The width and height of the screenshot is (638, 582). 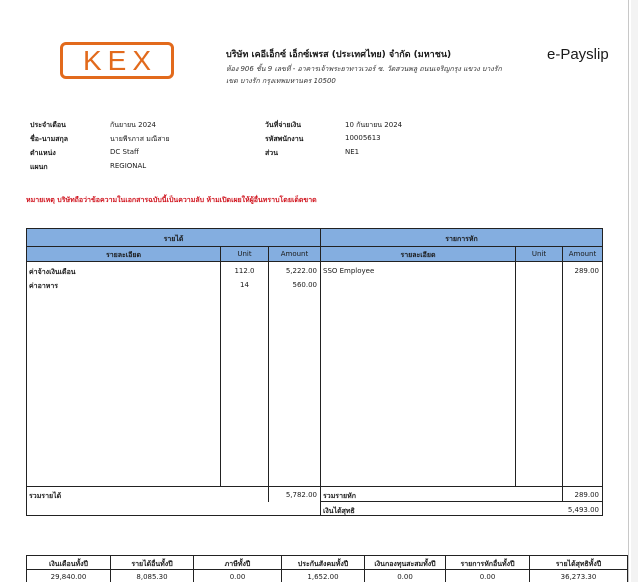 What do you see at coordinates (237, 564) in the screenshot?
I see `summary-header: ภาษีทั้งปี` at bounding box center [237, 564].